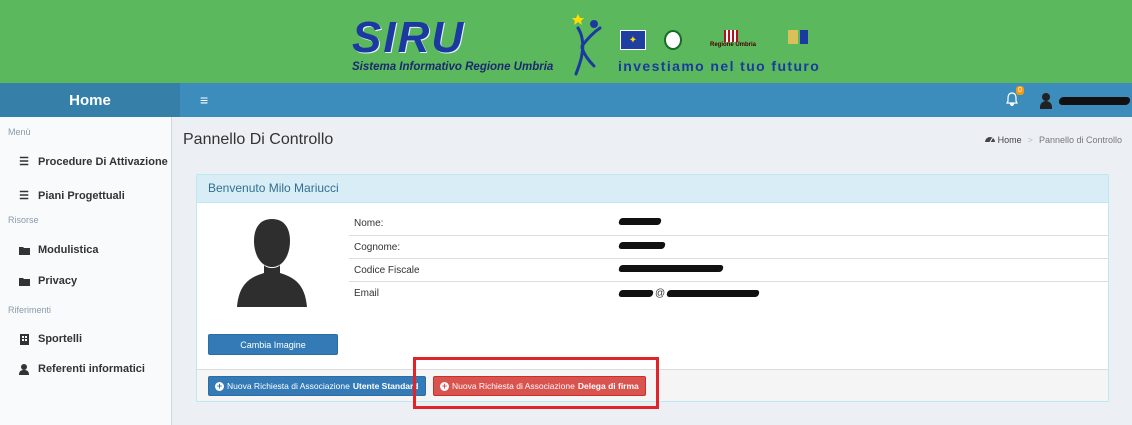 The width and height of the screenshot is (1132, 425). Describe the element at coordinates (258, 139) in the screenshot. I see `page-title: Pannello Di Controllo` at that location.